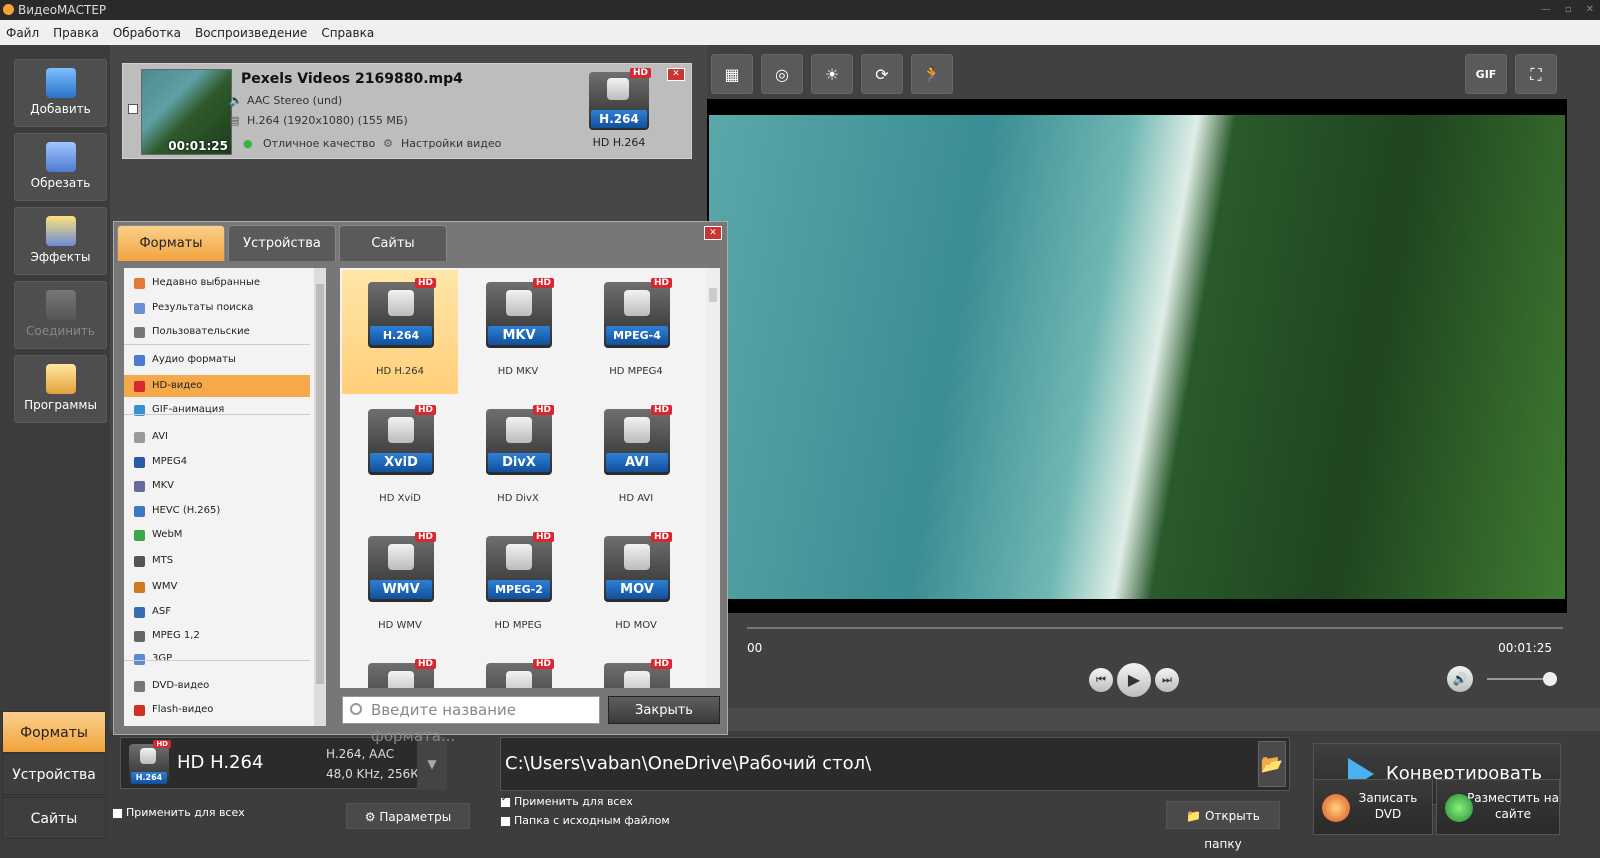 This screenshot has height=858, width=1600. What do you see at coordinates (54, 774) in the screenshot?
I see `nav-devices: Устройства` at bounding box center [54, 774].